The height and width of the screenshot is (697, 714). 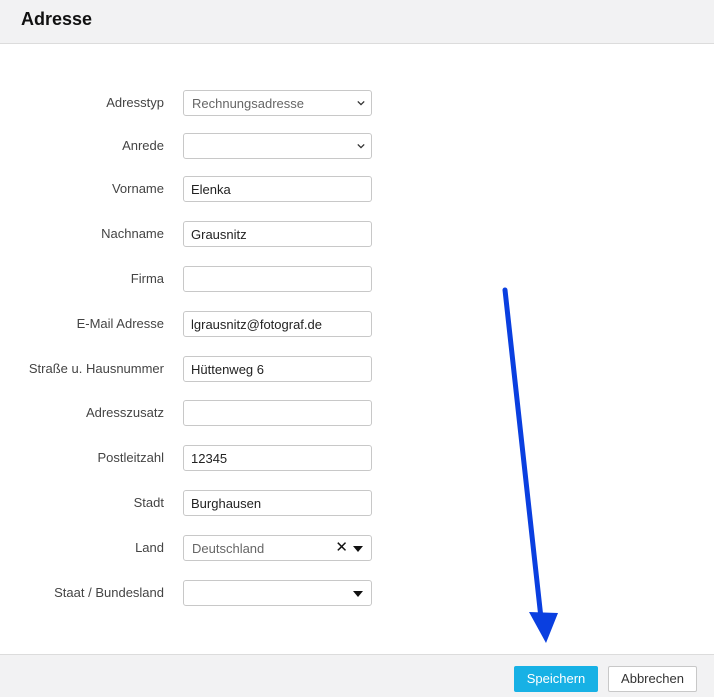 What do you see at coordinates (143, 145) in the screenshot?
I see `anrede-label: Anrede` at bounding box center [143, 145].